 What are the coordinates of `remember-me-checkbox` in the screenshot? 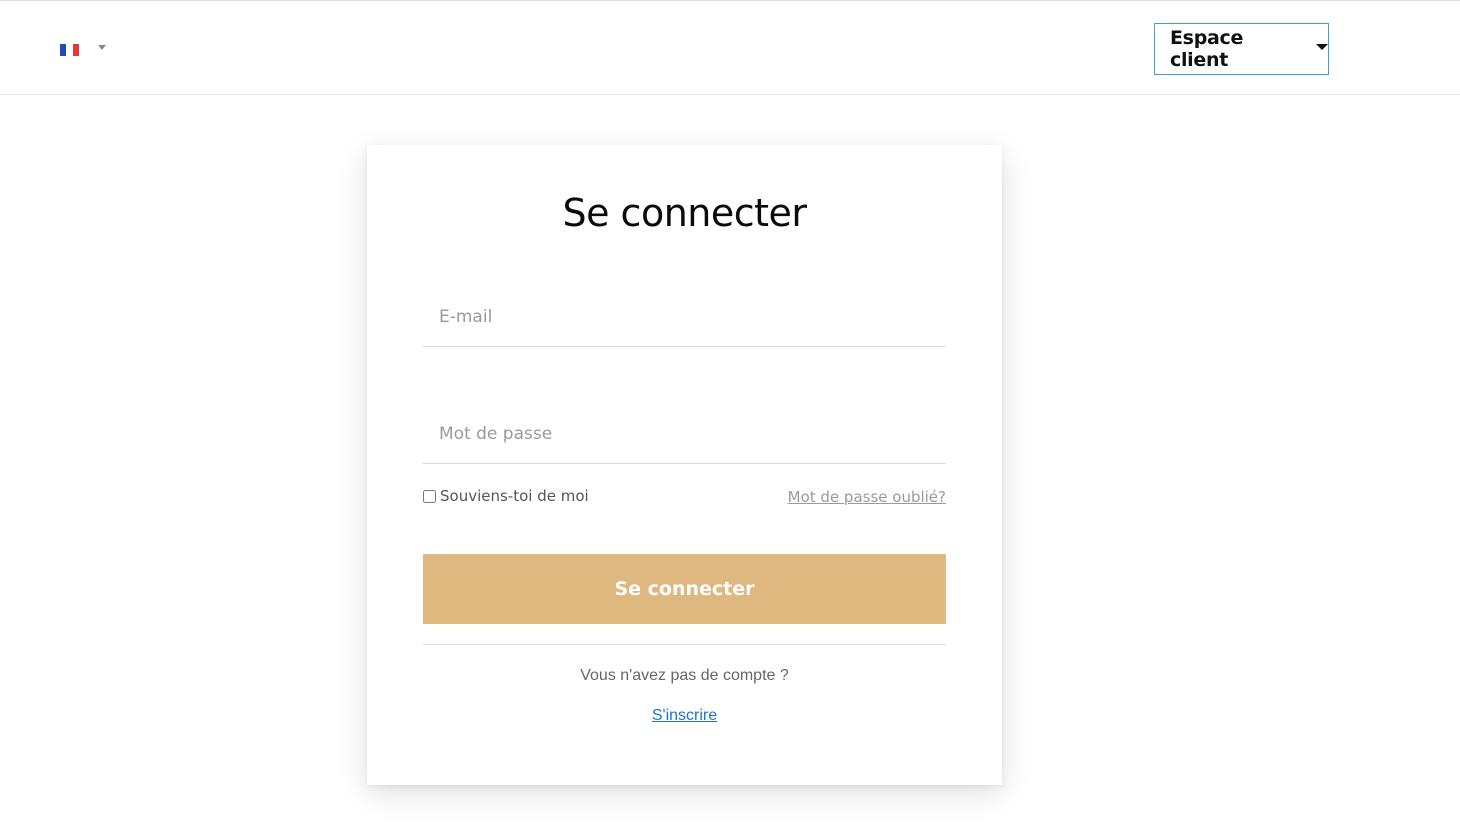 It's located at (429, 496).